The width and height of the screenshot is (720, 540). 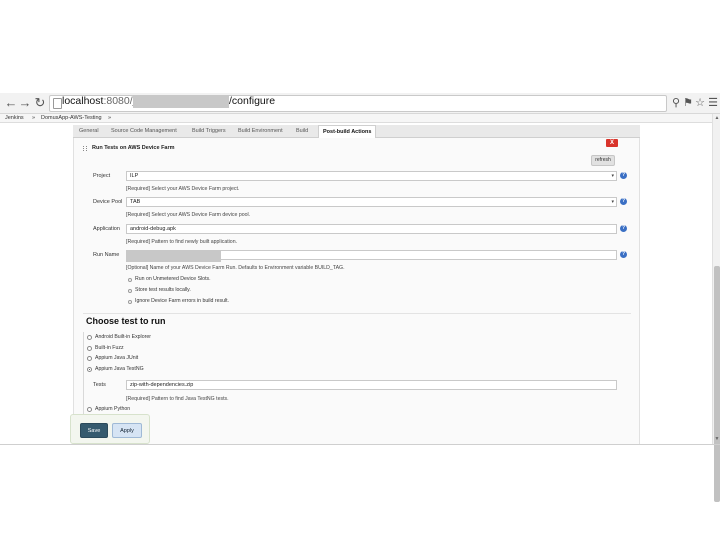 I want to click on drag-handle-icon, so click(x=85, y=148).